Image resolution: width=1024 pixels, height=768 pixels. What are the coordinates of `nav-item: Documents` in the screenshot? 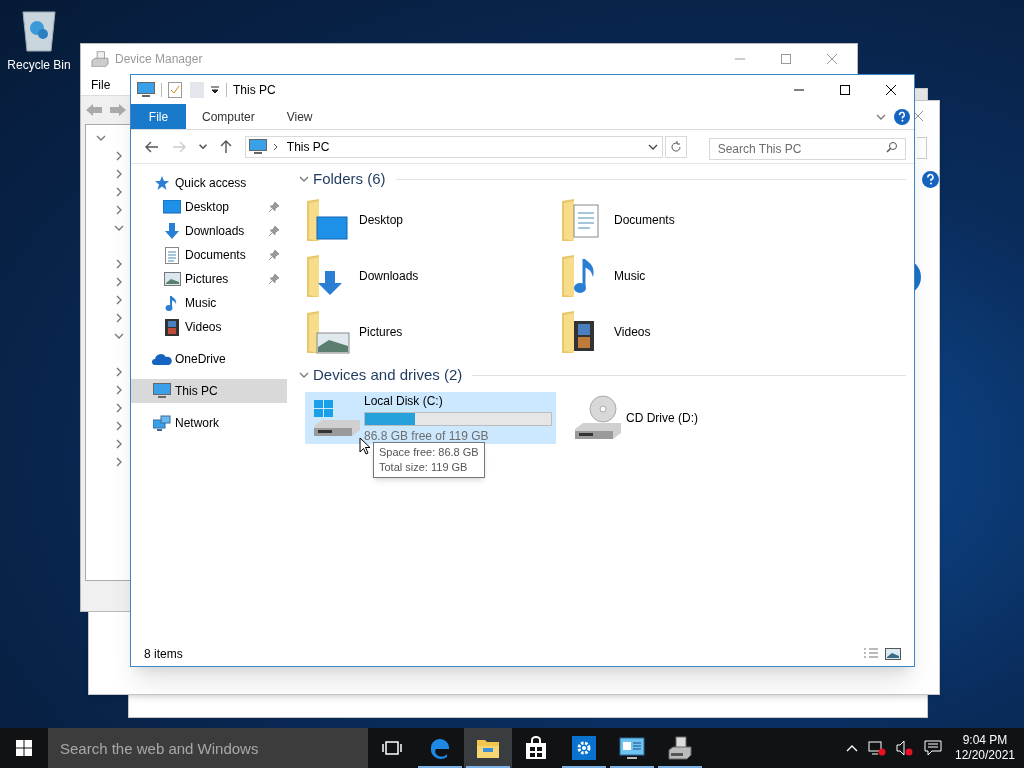 It's located at (209, 255).